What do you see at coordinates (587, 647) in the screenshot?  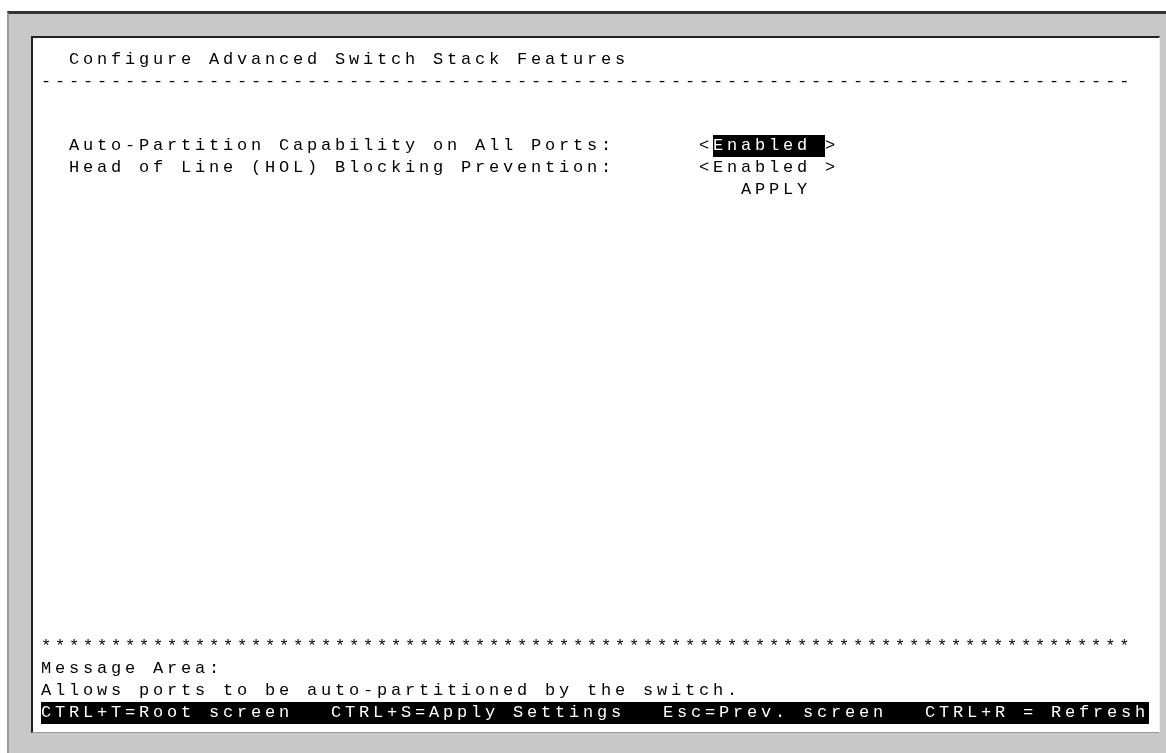 I see `asterisk-rule: ******************************************************************************` at bounding box center [587, 647].